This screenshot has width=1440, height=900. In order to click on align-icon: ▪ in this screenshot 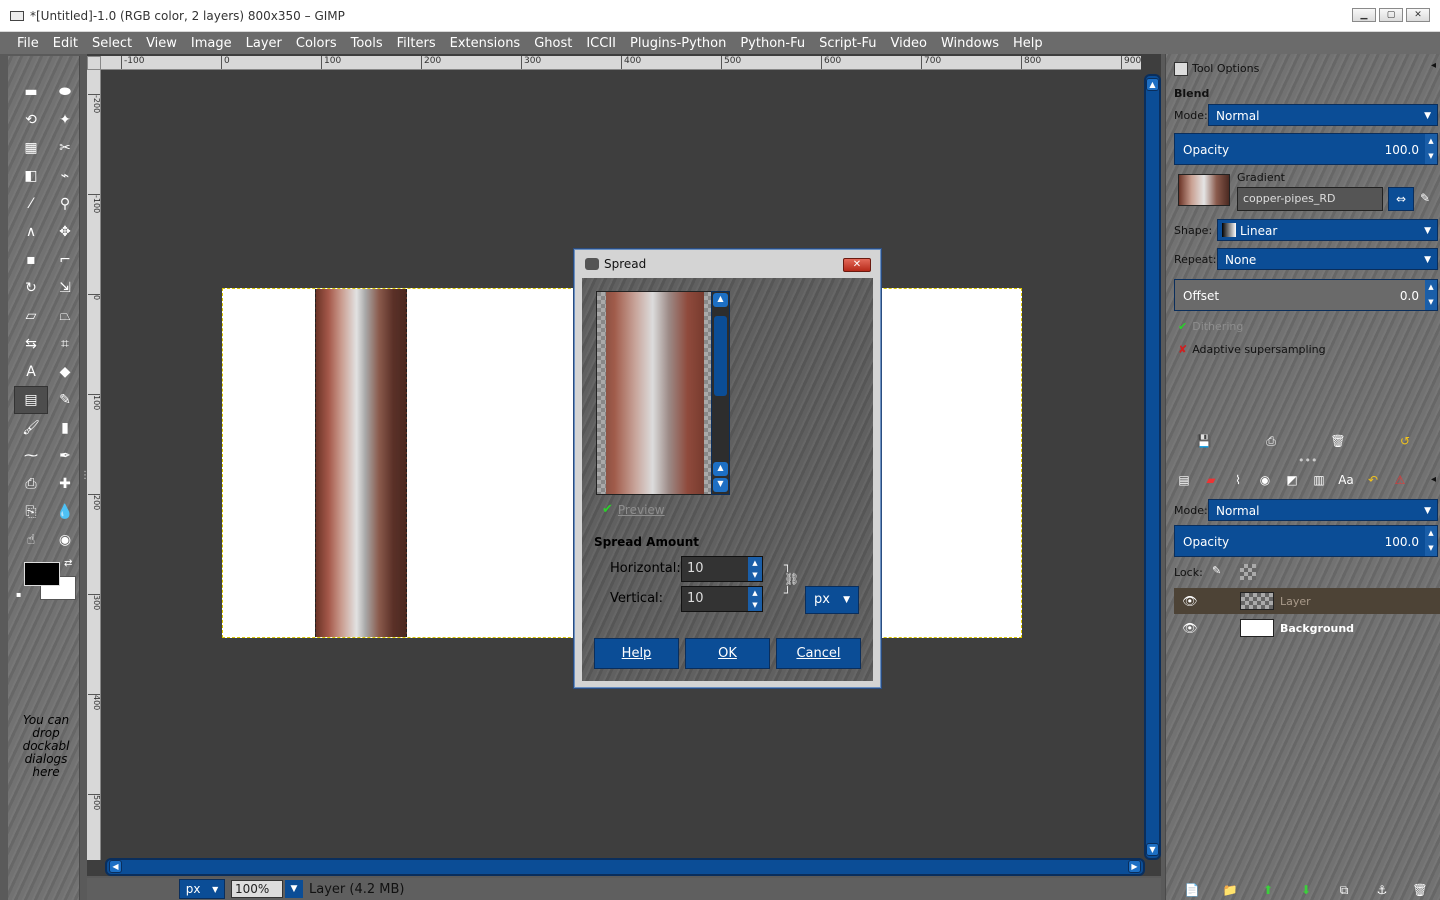, I will do `click(31, 260)`.